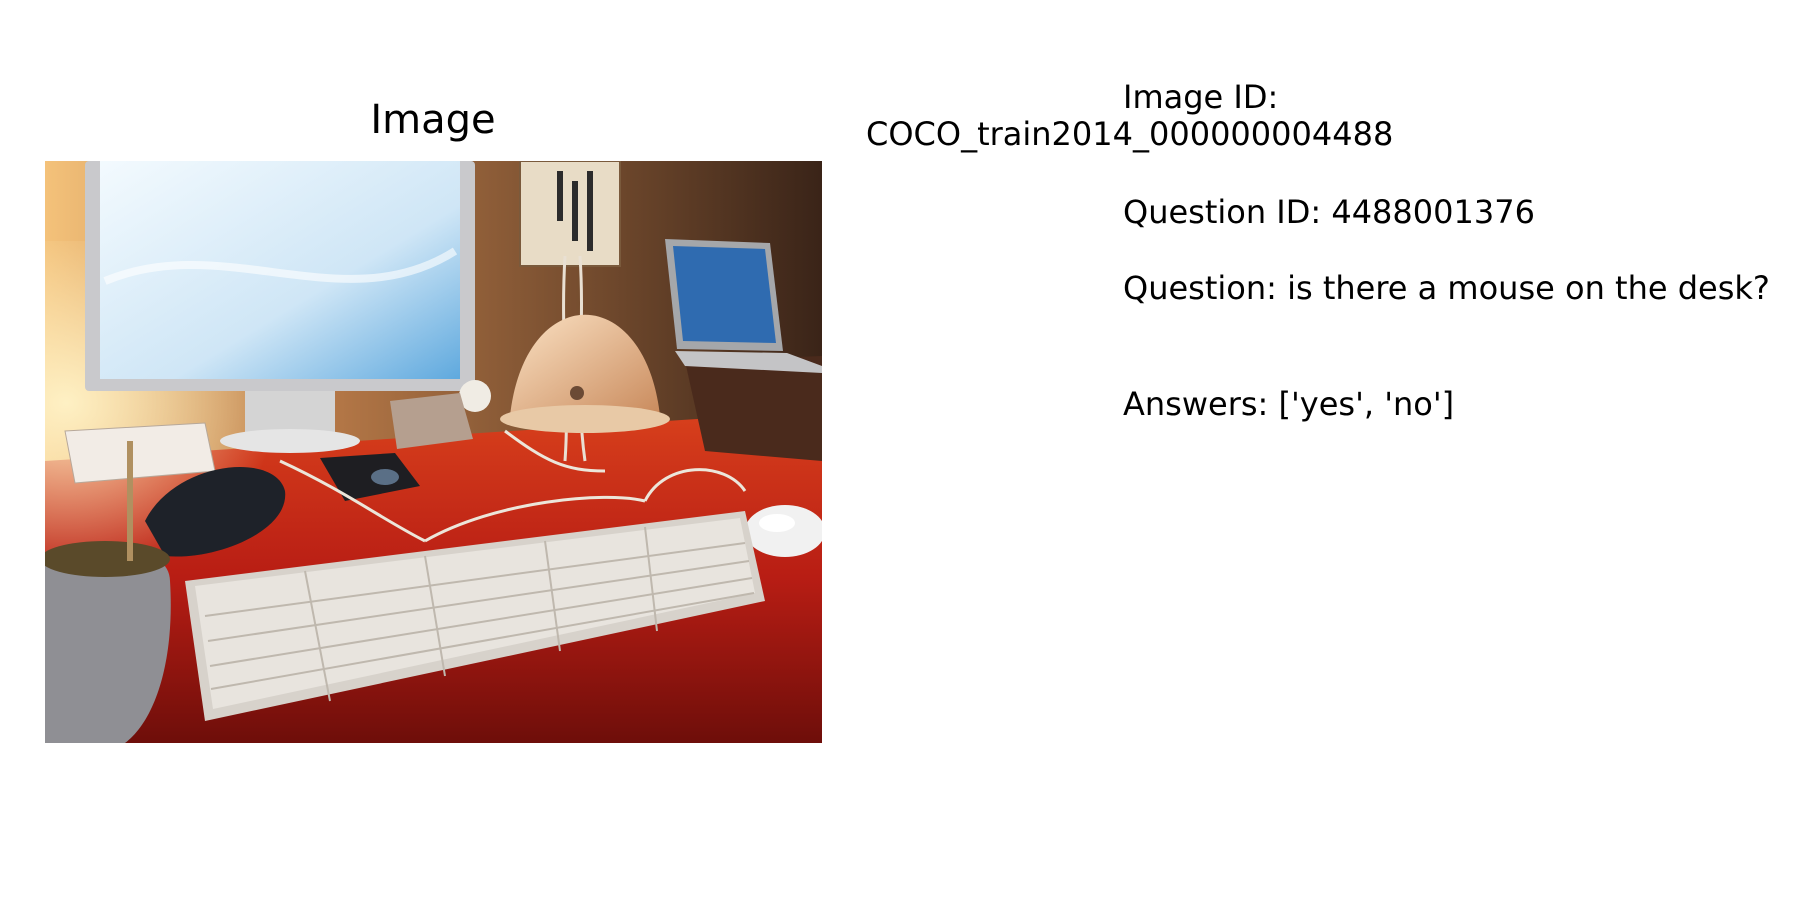 The width and height of the screenshot is (1800, 900). I want to click on question-id: Question ID: 4488001376, so click(1329, 212).